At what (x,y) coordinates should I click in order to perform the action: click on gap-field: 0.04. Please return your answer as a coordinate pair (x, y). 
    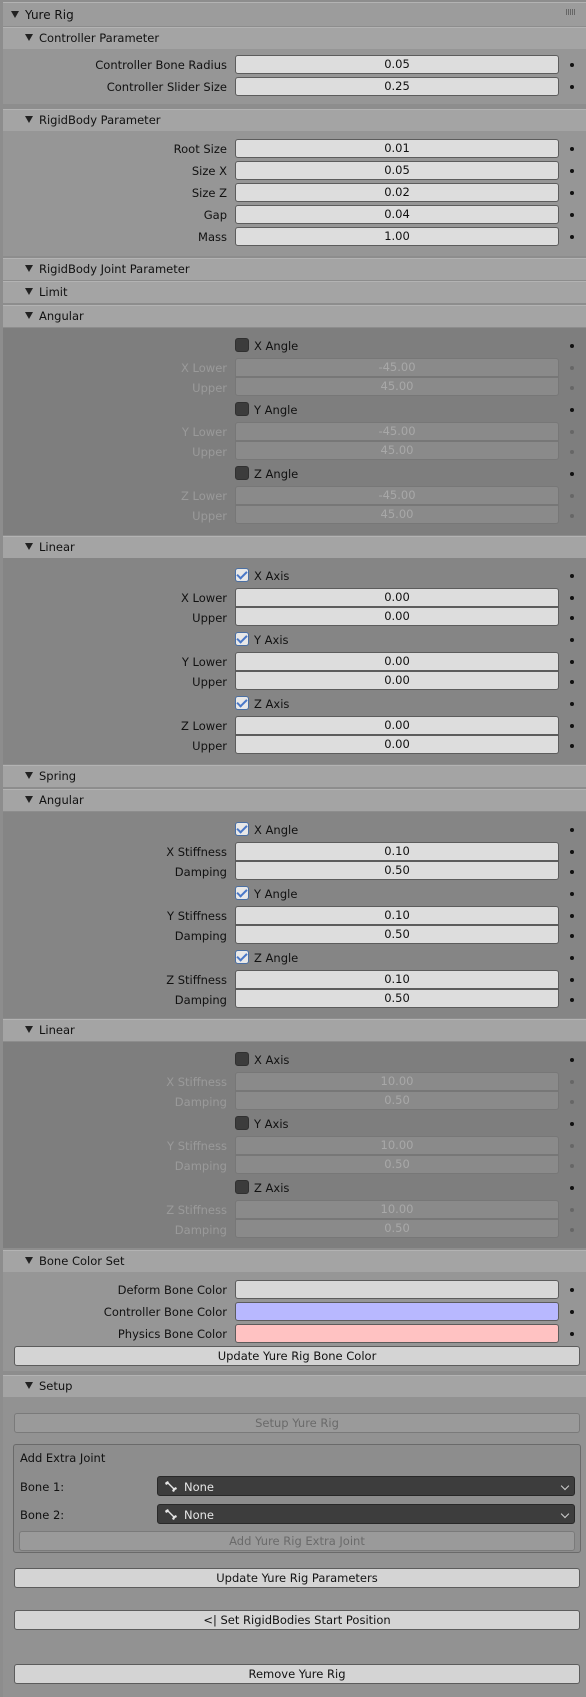
    Looking at the image, I should click on (397, 214).